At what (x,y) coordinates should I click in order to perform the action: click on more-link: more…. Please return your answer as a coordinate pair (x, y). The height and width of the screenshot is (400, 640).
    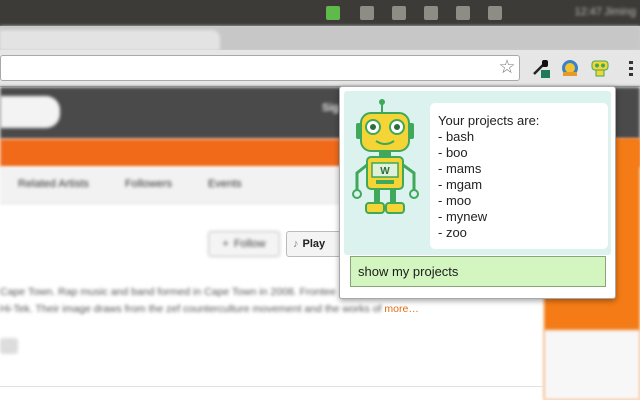
    Looking at the image, I should click on (401, 309).